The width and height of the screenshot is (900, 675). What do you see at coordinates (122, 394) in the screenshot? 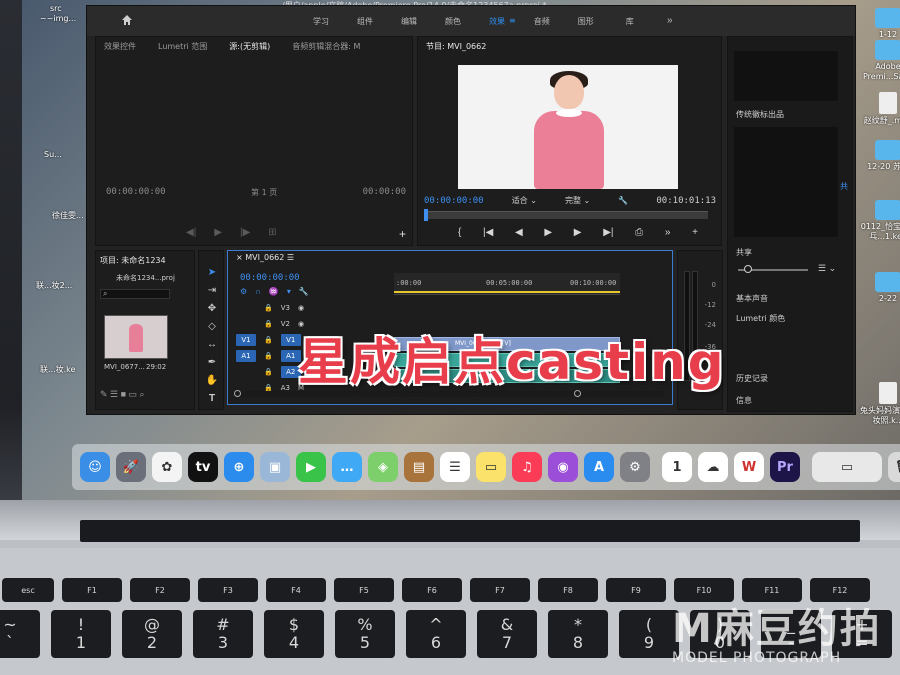
I see `project-bottom-icons: ✎ ☰ ■ ▭ ⌕` at bounding box center [122, 394].